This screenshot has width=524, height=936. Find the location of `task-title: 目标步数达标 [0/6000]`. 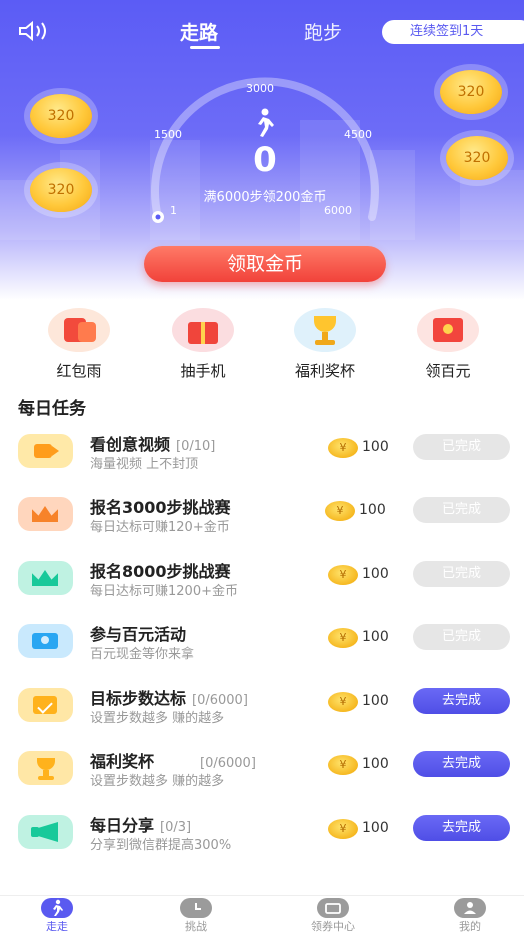

task-title: 目标步数达标 [0/6000] is located at coordinates (169, 698).